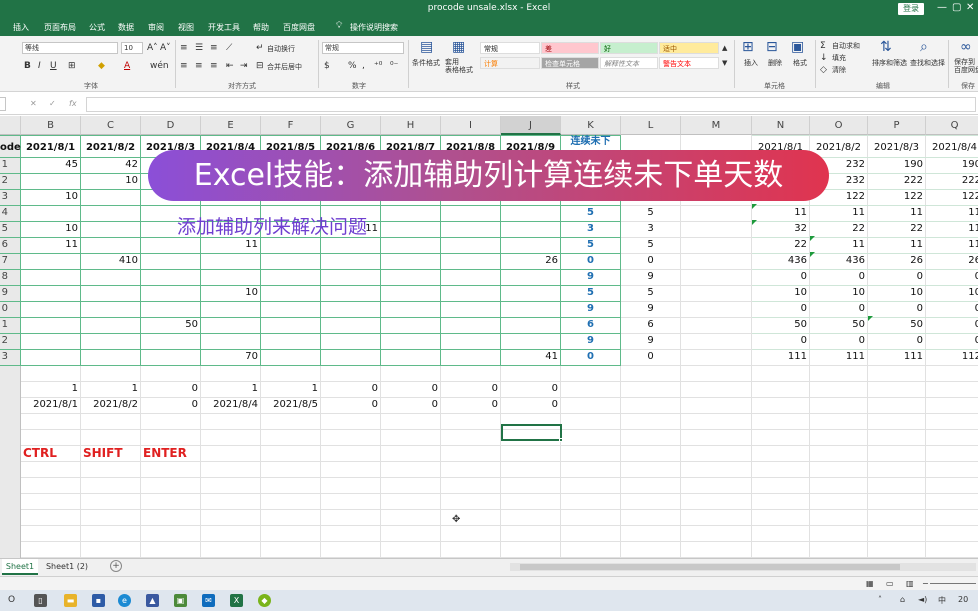 This screenshot has width=978, height=611. What do you see at coordinates (70, 48) in the screenshot?
I see `font-name-box: 等线` at bounding box center [70, 48].